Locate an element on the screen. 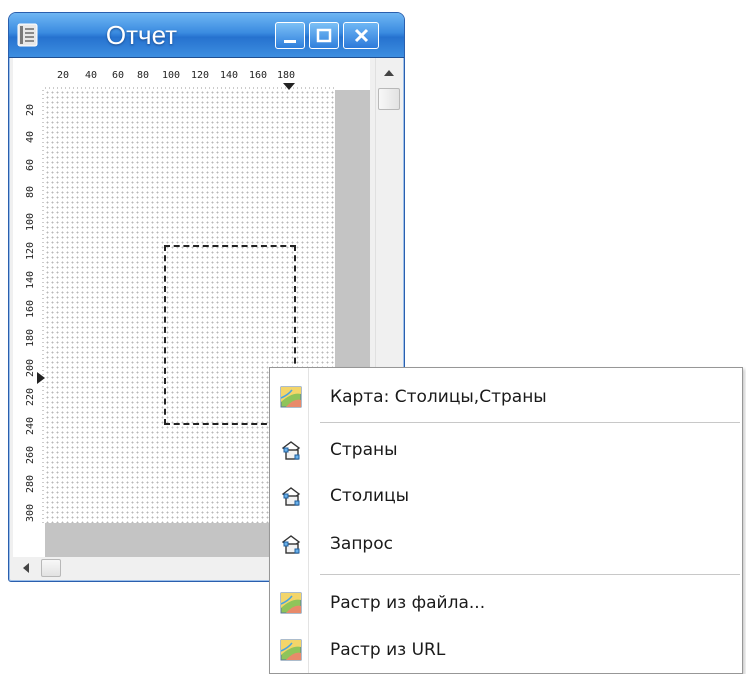 Image resolution: width=746 pixels, height=674 pixels. scroll-up-arrow-icon is located at coordinates (389, 73).